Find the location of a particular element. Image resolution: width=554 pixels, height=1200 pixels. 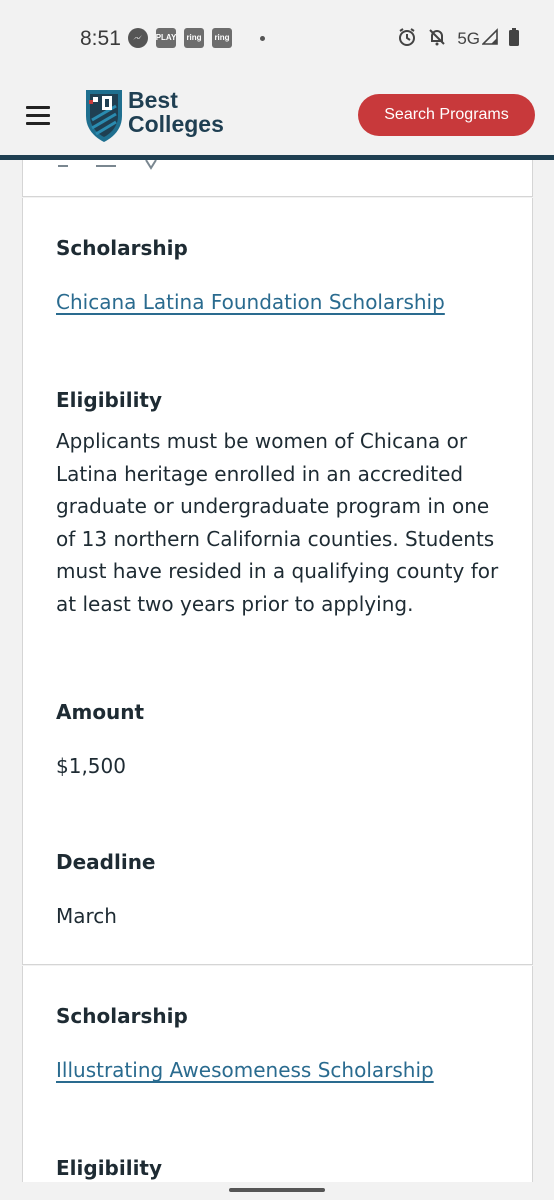

home-gesture-pill is located at coordinates (277, 1190).